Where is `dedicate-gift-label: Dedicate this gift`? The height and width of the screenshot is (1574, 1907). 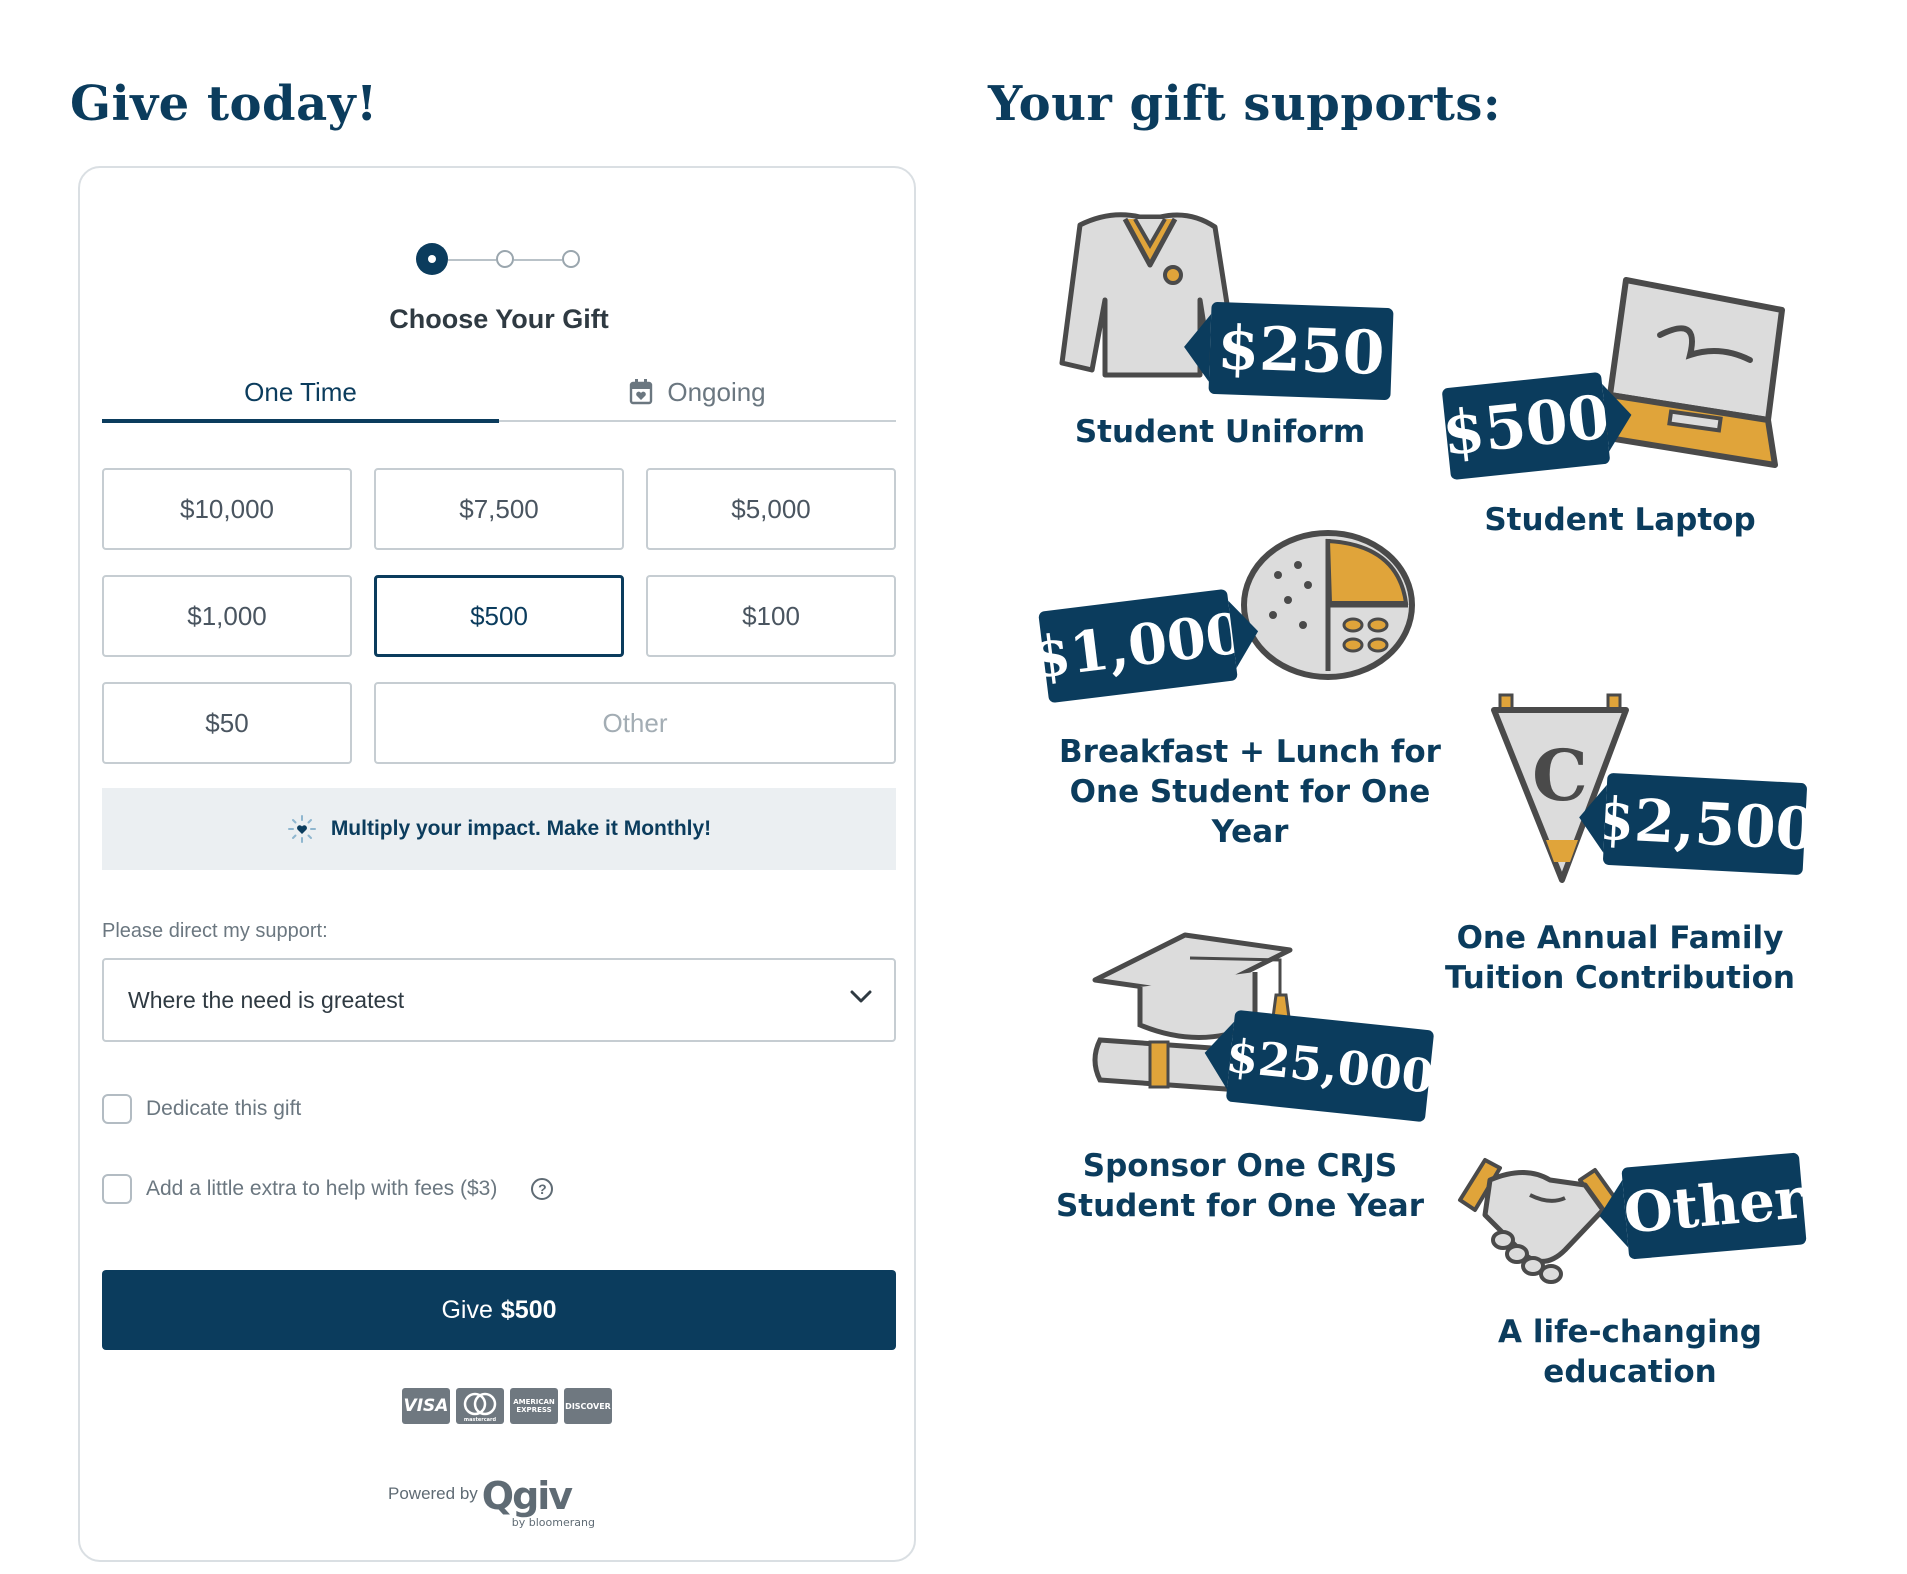
dedicate-gift-label: Dedicate this gift is located at coordinates (224, 1108).